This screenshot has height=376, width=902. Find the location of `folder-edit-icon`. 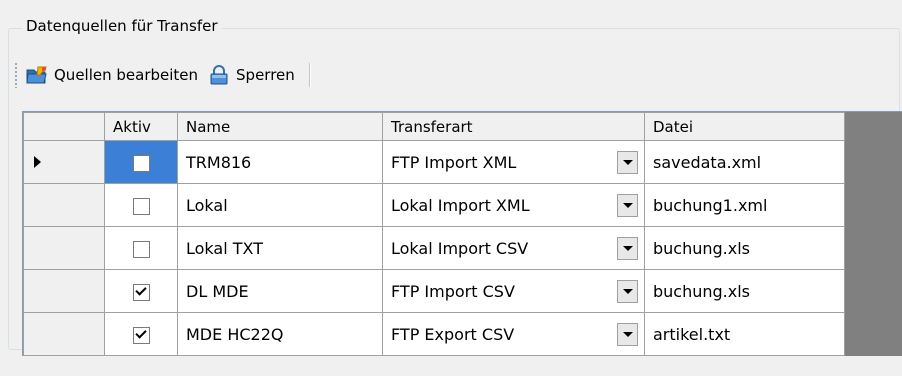

folder-edit-icon is located at coordinates (37, 75).